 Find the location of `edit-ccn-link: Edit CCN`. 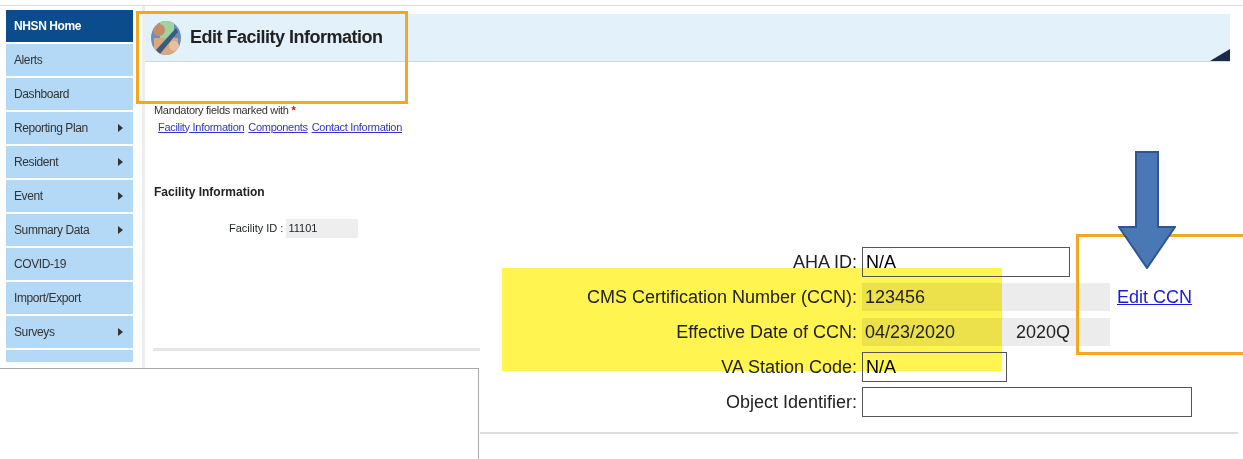

edit-ccn-link: Edit CCN is located at coordinates (1154, 297).